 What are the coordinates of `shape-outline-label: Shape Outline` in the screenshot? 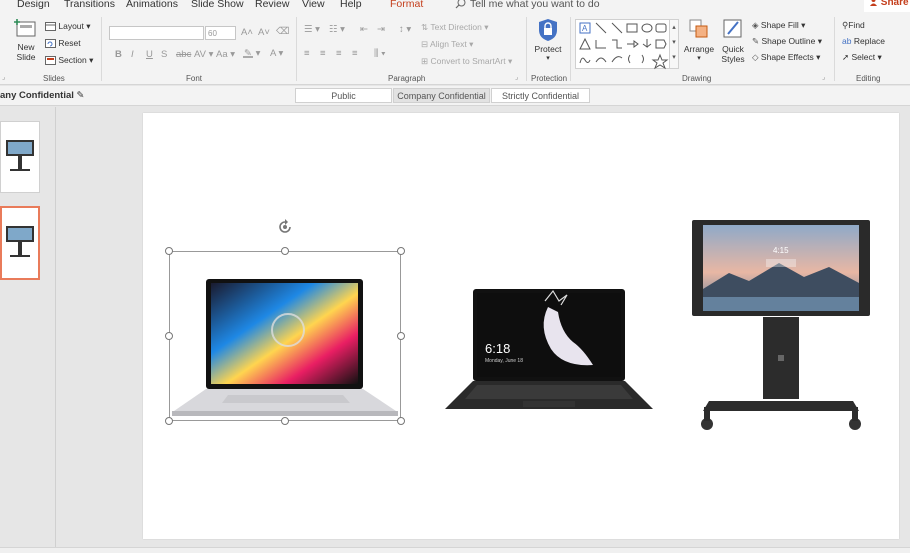 It's located at (788, 41).